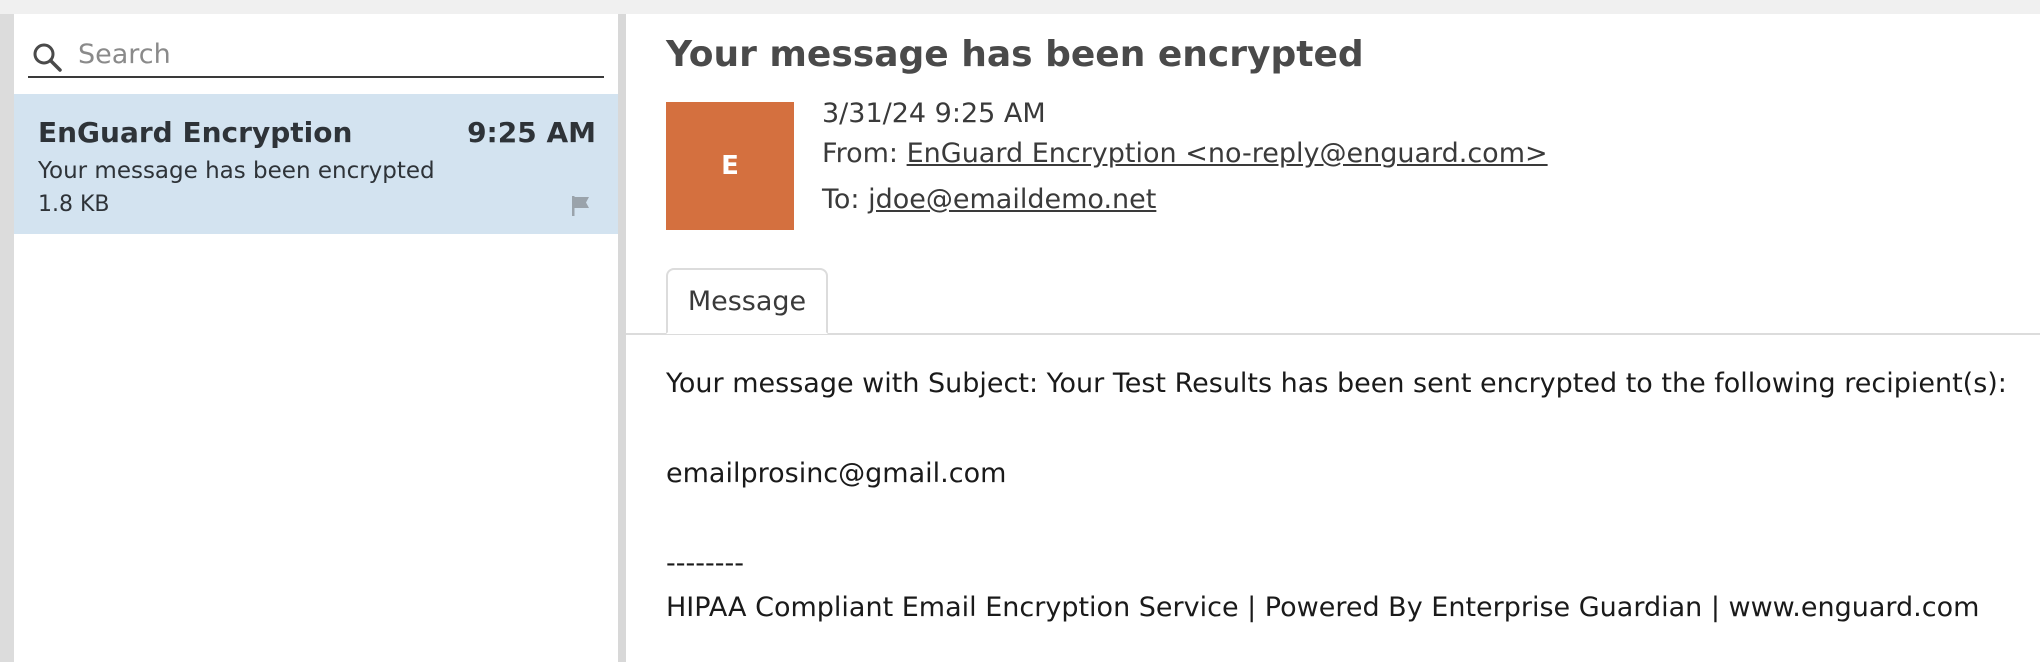 This screenshot has height=662, width=2040. I want to click on sender-avatar: E, so click(730, 166).